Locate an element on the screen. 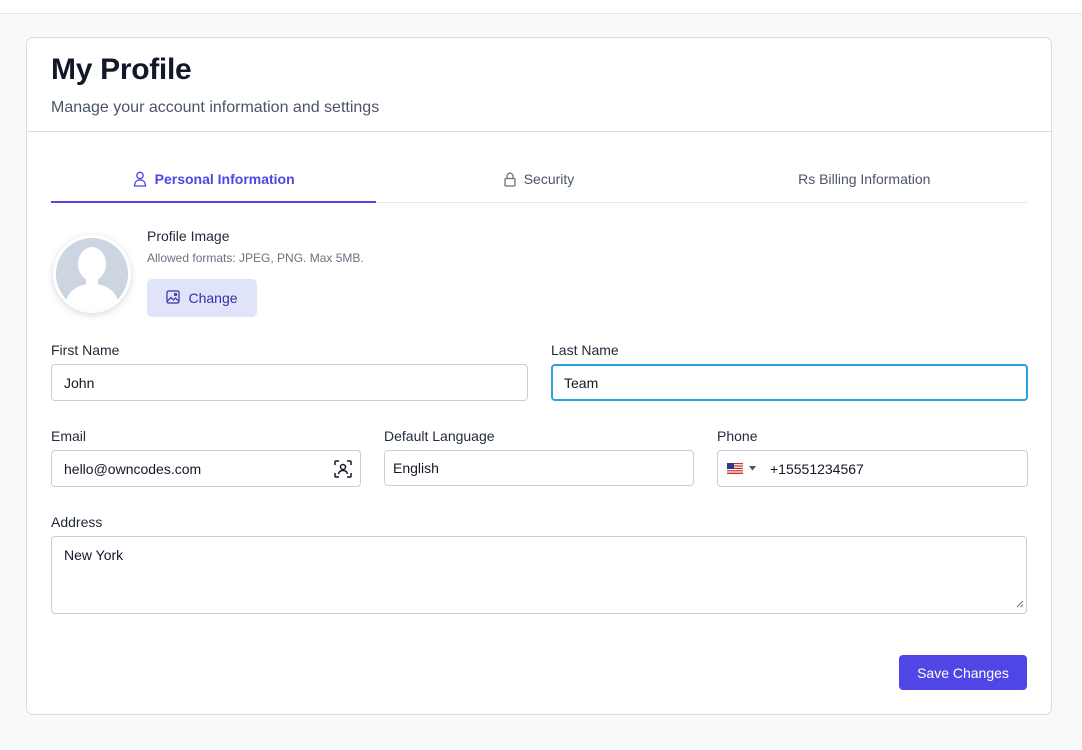  language-select: English is located at coordinates (539, 468).